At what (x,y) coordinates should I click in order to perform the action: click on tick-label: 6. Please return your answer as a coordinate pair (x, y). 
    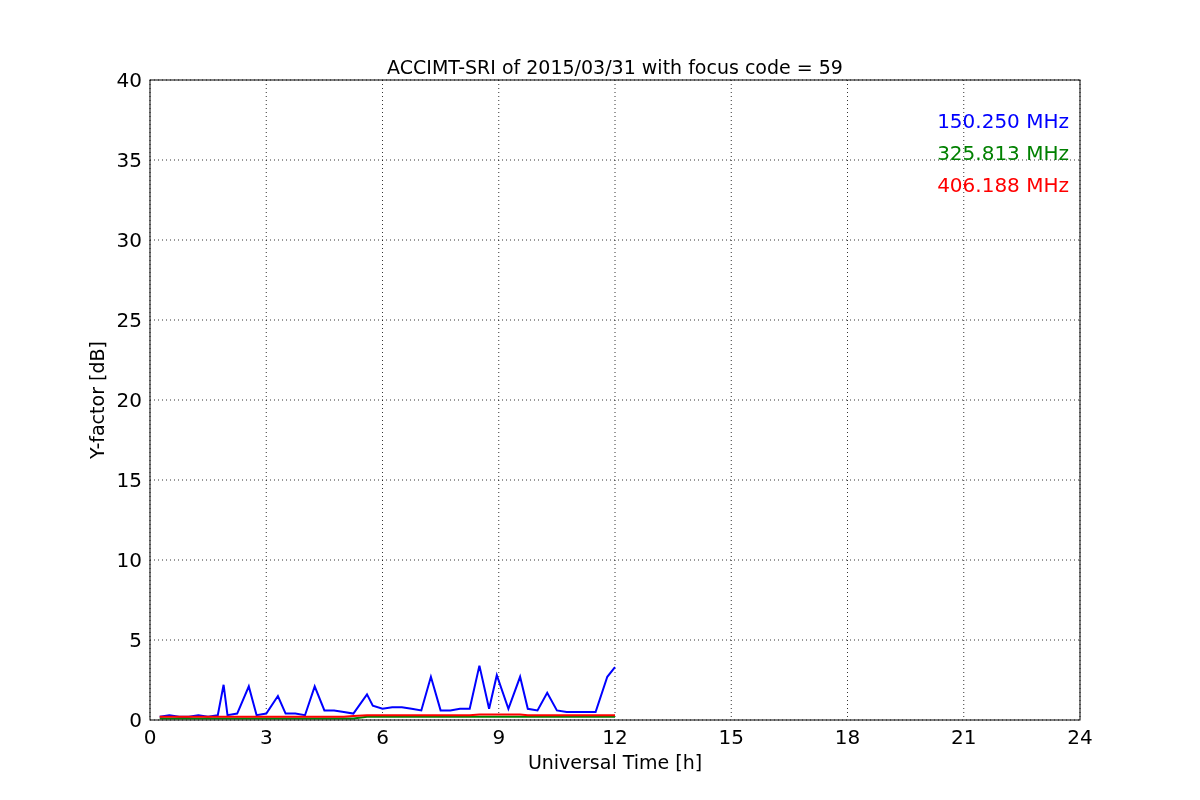
    Looking at the image, I should click on (382, 737).